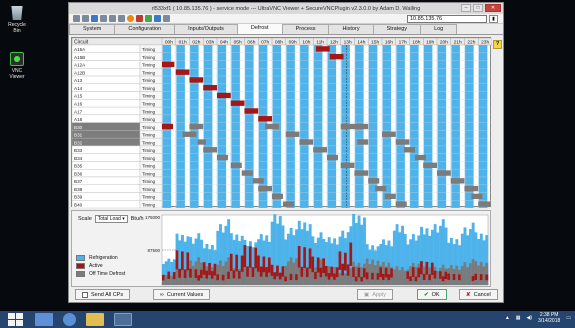  I want to click on hour-label: 05h, so click(238, 43).